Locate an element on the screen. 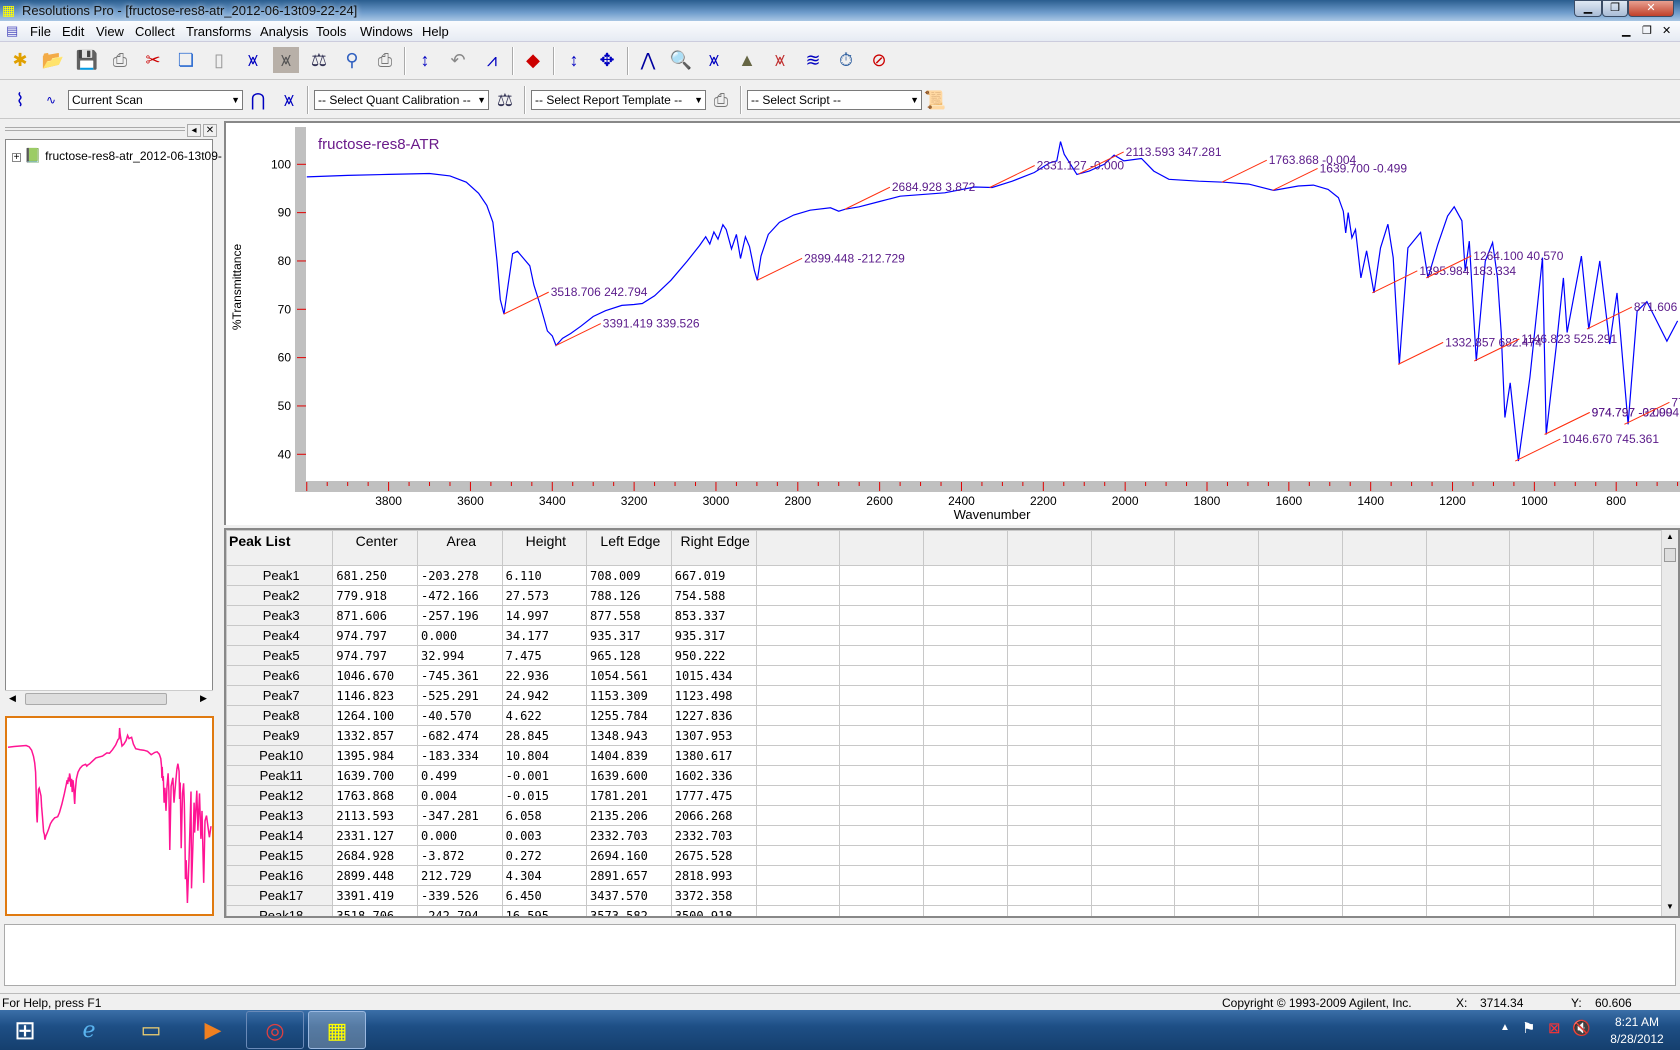 This screenshot has height=1050, width=1680. table-cell: 22.936 is located at coordinates (544, 675).